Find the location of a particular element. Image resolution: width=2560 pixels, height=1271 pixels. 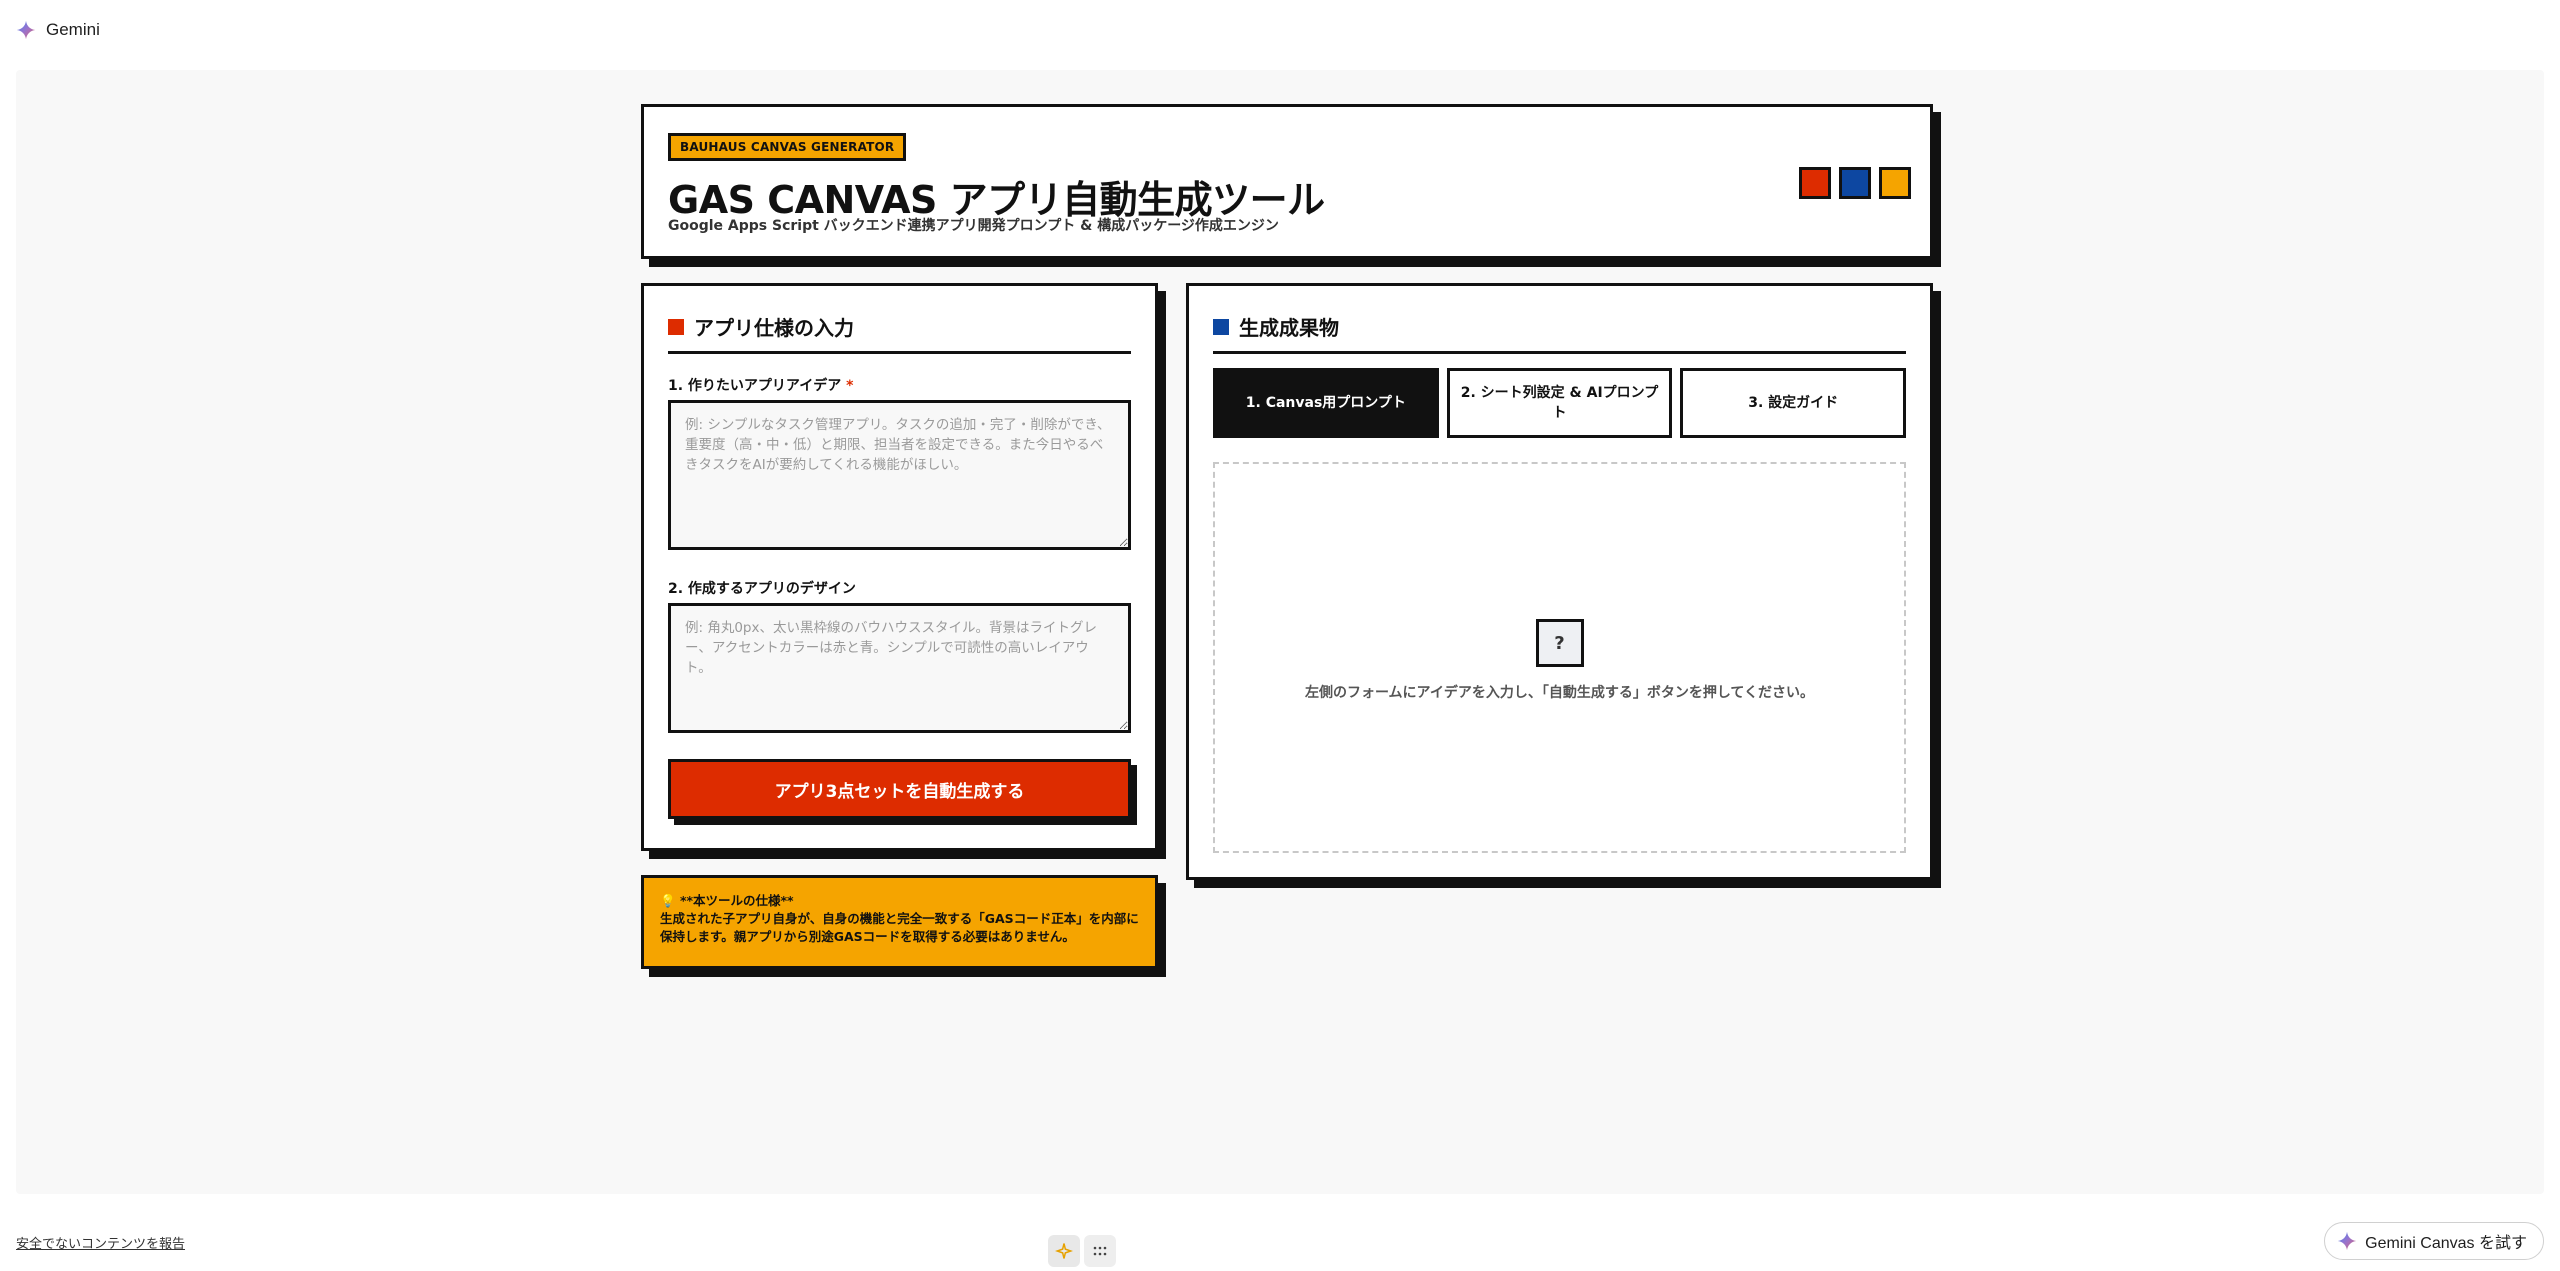

output-panel-title: 生成成果物 is located at coordinates (1289, 328).